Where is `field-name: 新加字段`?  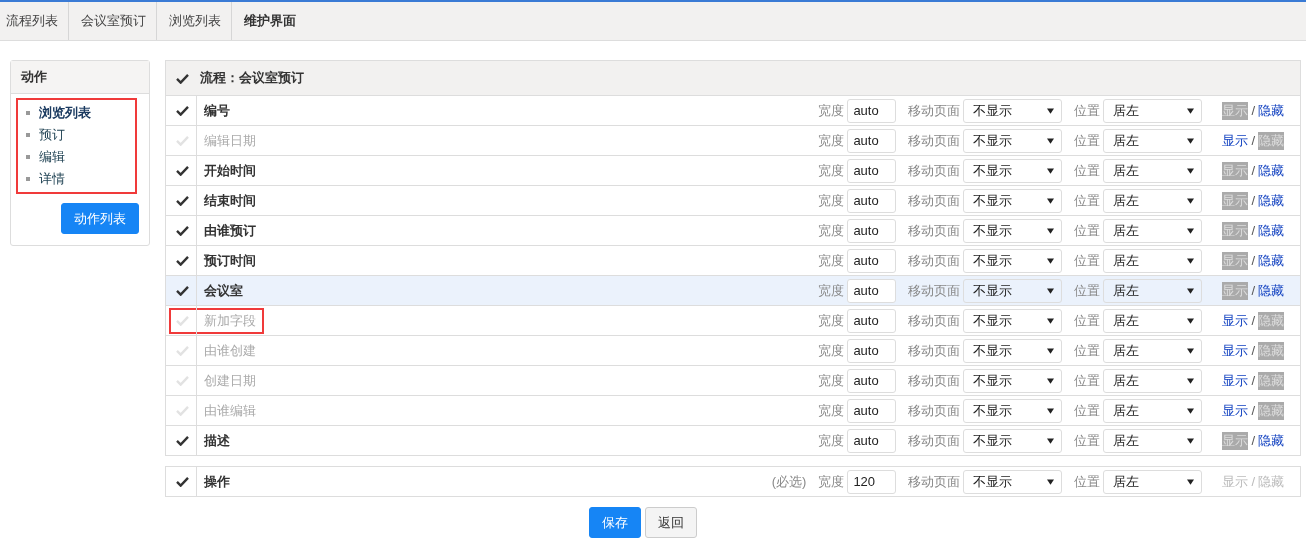 field-name: 新加字段 is located at coordinates (226, 320).